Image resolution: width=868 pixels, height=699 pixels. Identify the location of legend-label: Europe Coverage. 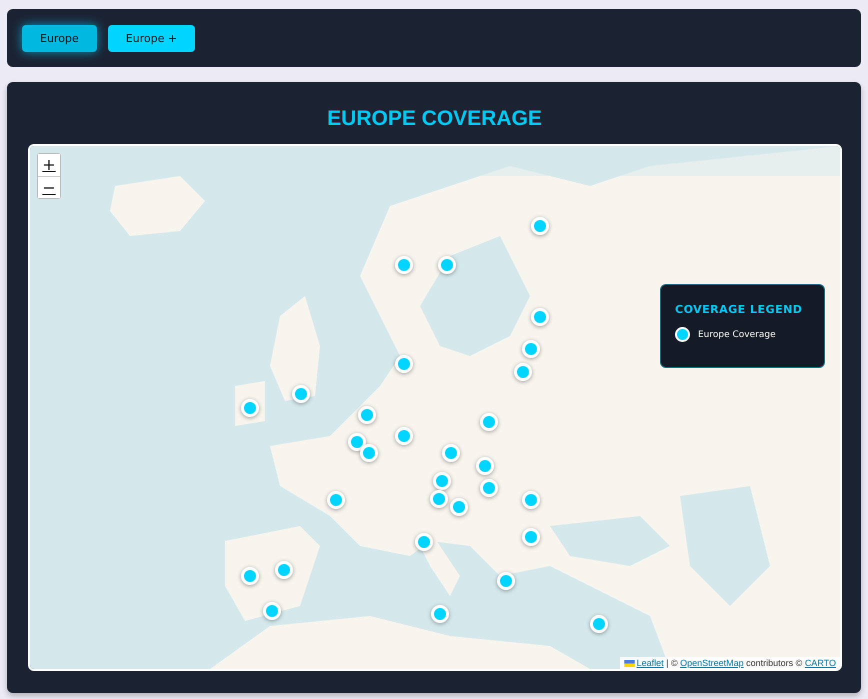
(737, 335).